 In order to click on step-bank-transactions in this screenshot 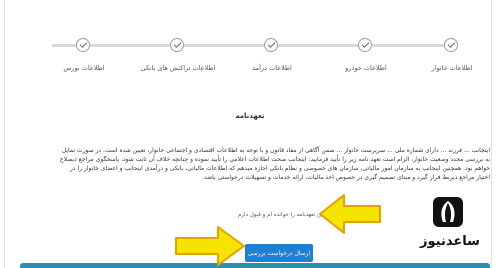, I will do `click(178, 46)`.